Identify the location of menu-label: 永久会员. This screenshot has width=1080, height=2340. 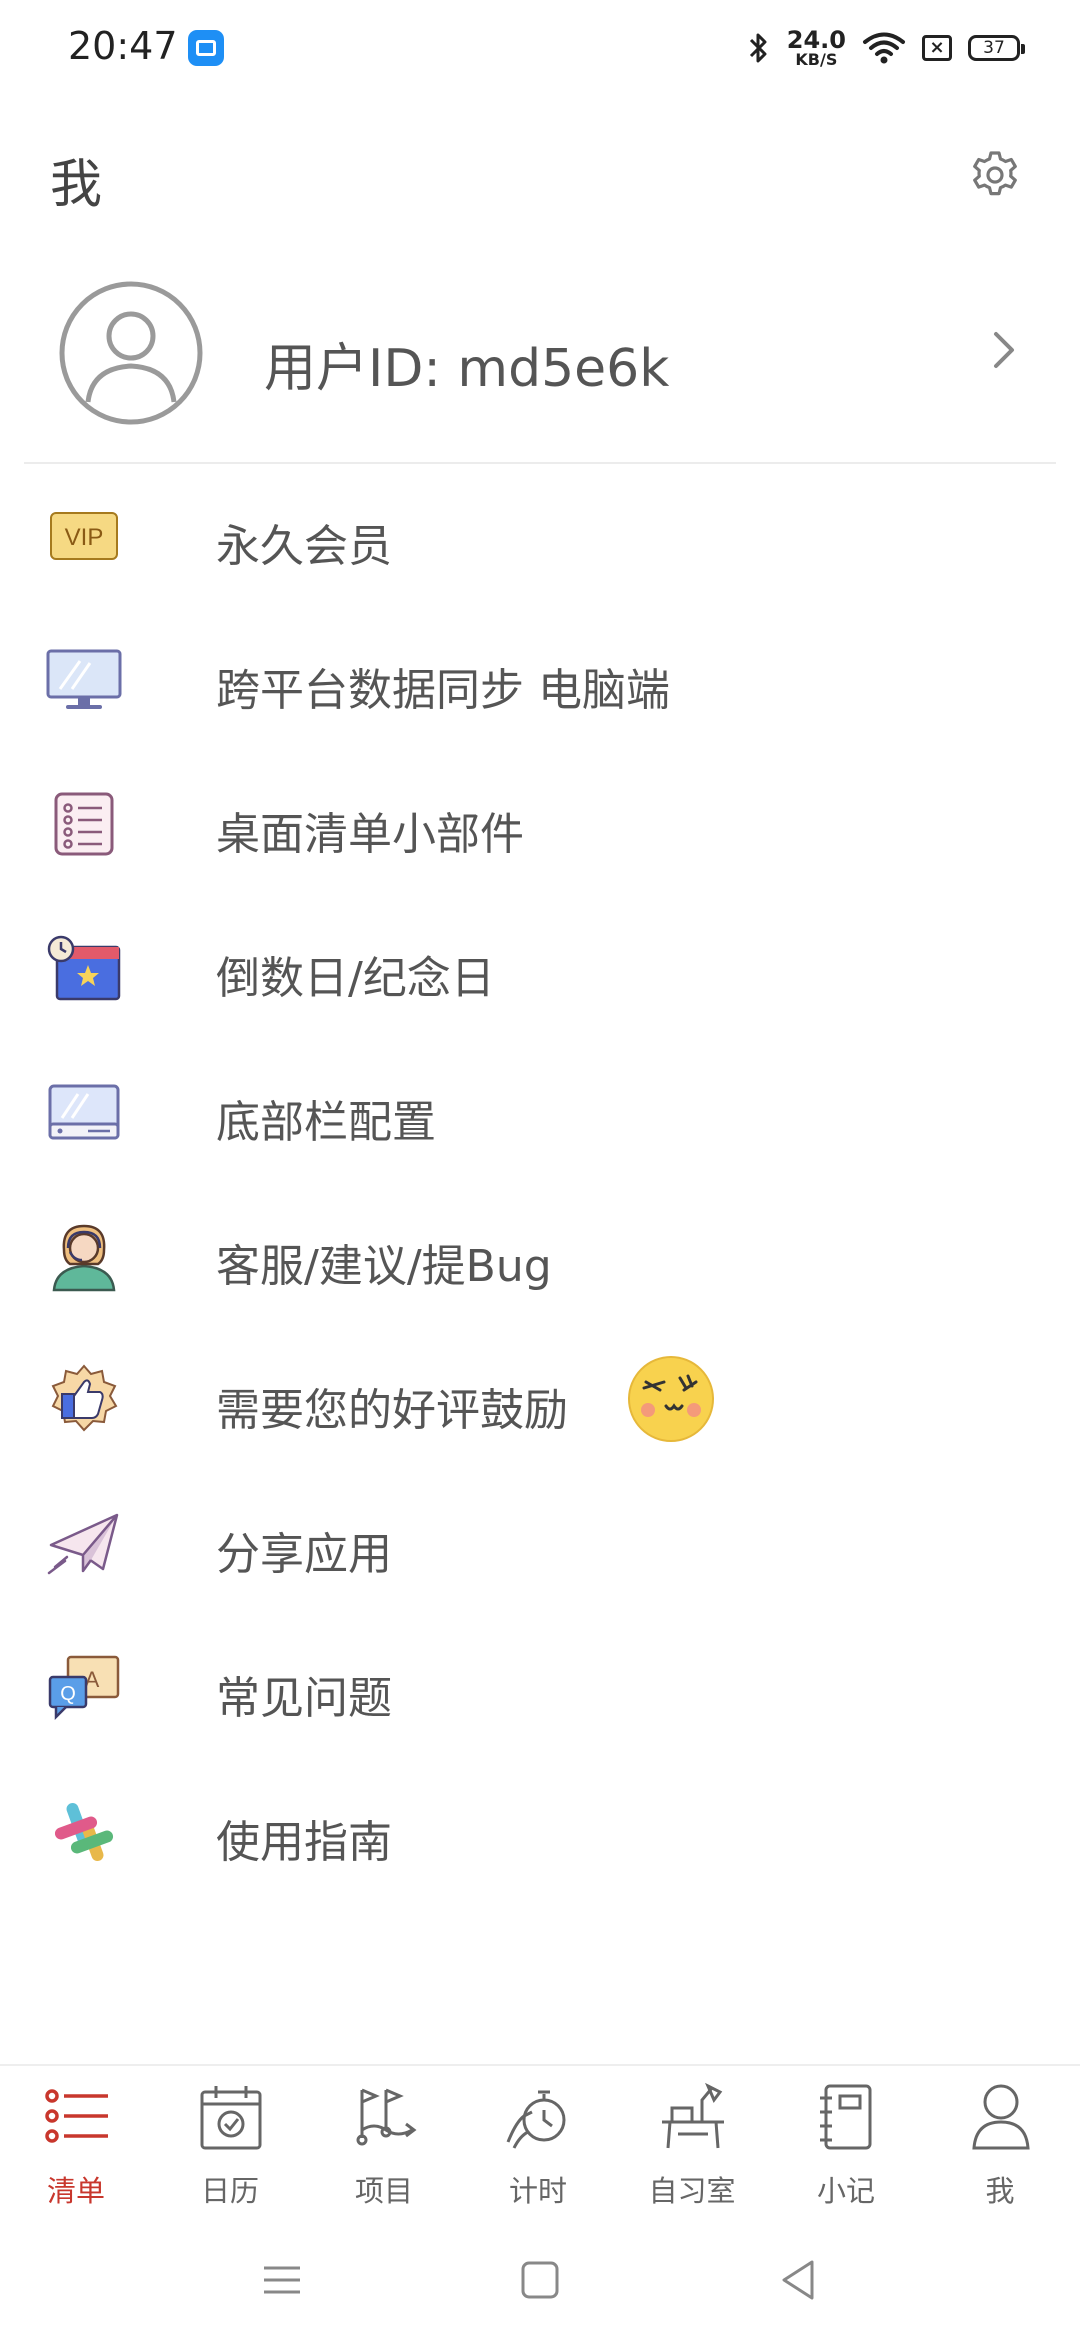
(304, 546).